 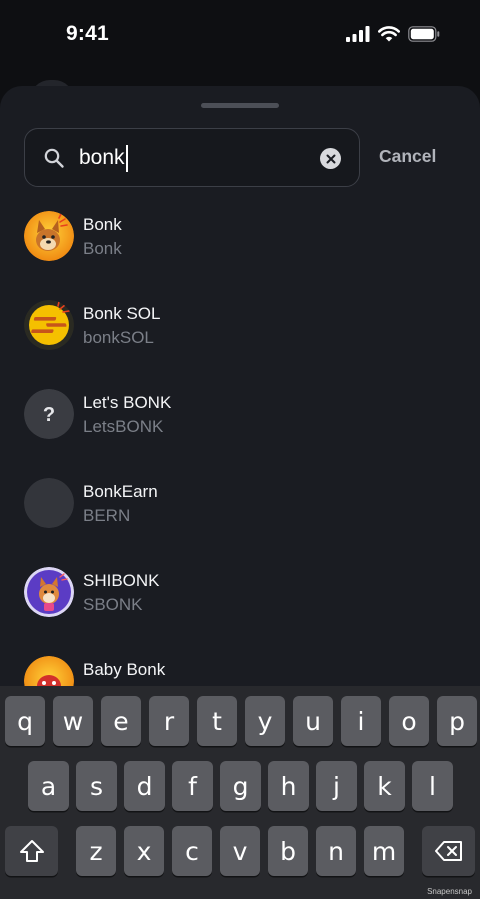 I want to click on key-o: o, so click(x=409, y=721).